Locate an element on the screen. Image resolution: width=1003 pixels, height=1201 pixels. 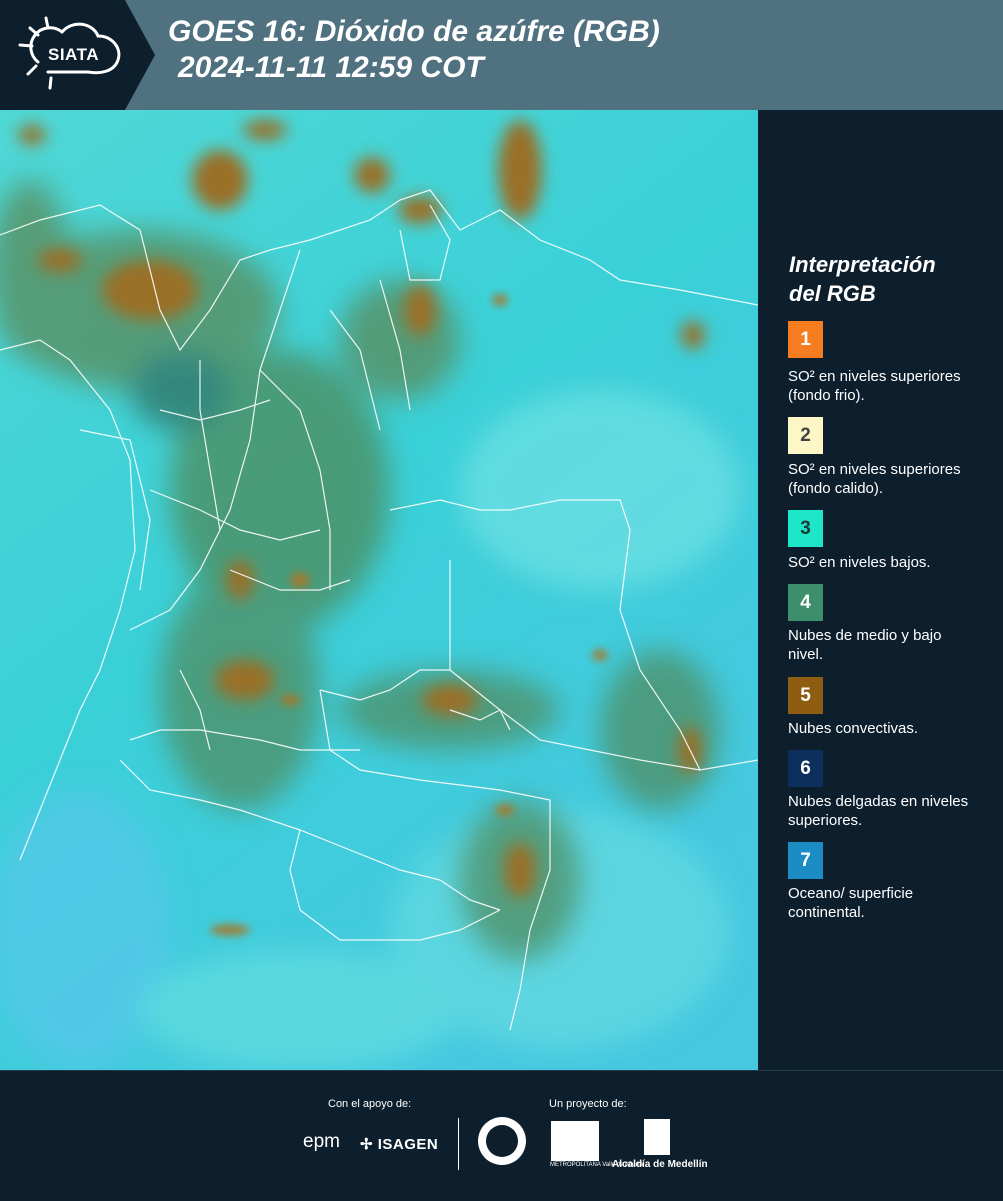
epm-logo: epm is located at coordinates (321, 1141).